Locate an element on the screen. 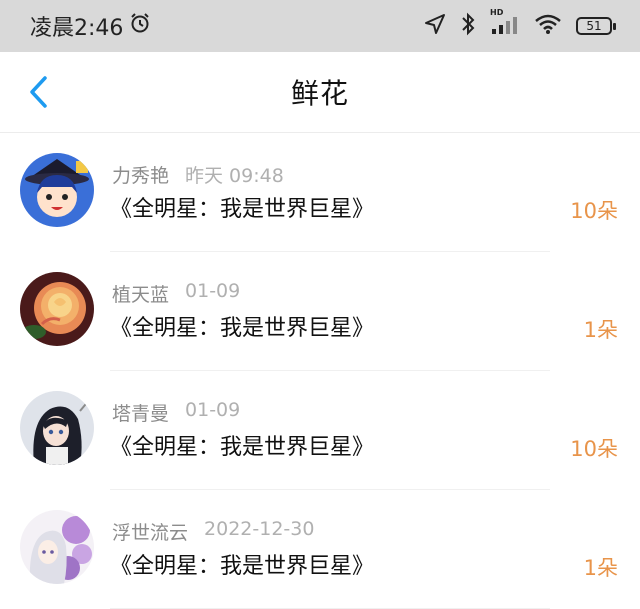 The height and width of the screenshot is (609, 640). battery-level: 51 is located at coordinates (594, 26).